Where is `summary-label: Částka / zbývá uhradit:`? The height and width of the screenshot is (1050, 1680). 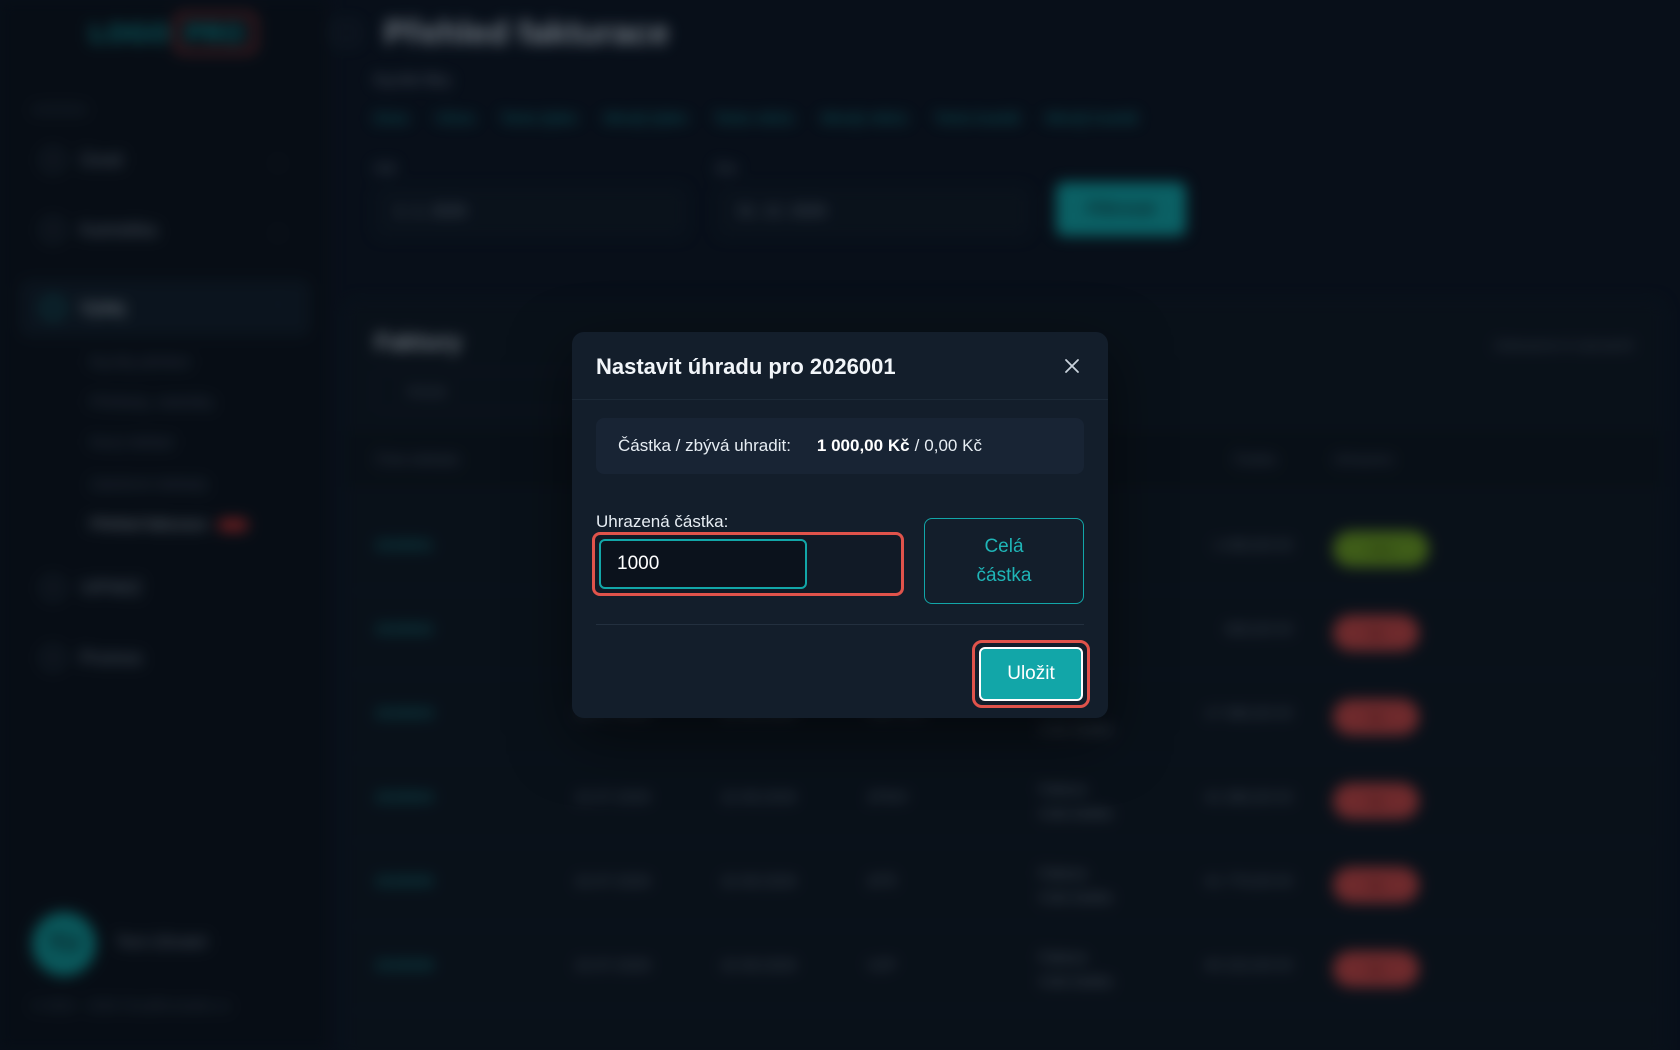 summary-label: Částka / zbývá uhradit: is located at coordinates (704, 445).